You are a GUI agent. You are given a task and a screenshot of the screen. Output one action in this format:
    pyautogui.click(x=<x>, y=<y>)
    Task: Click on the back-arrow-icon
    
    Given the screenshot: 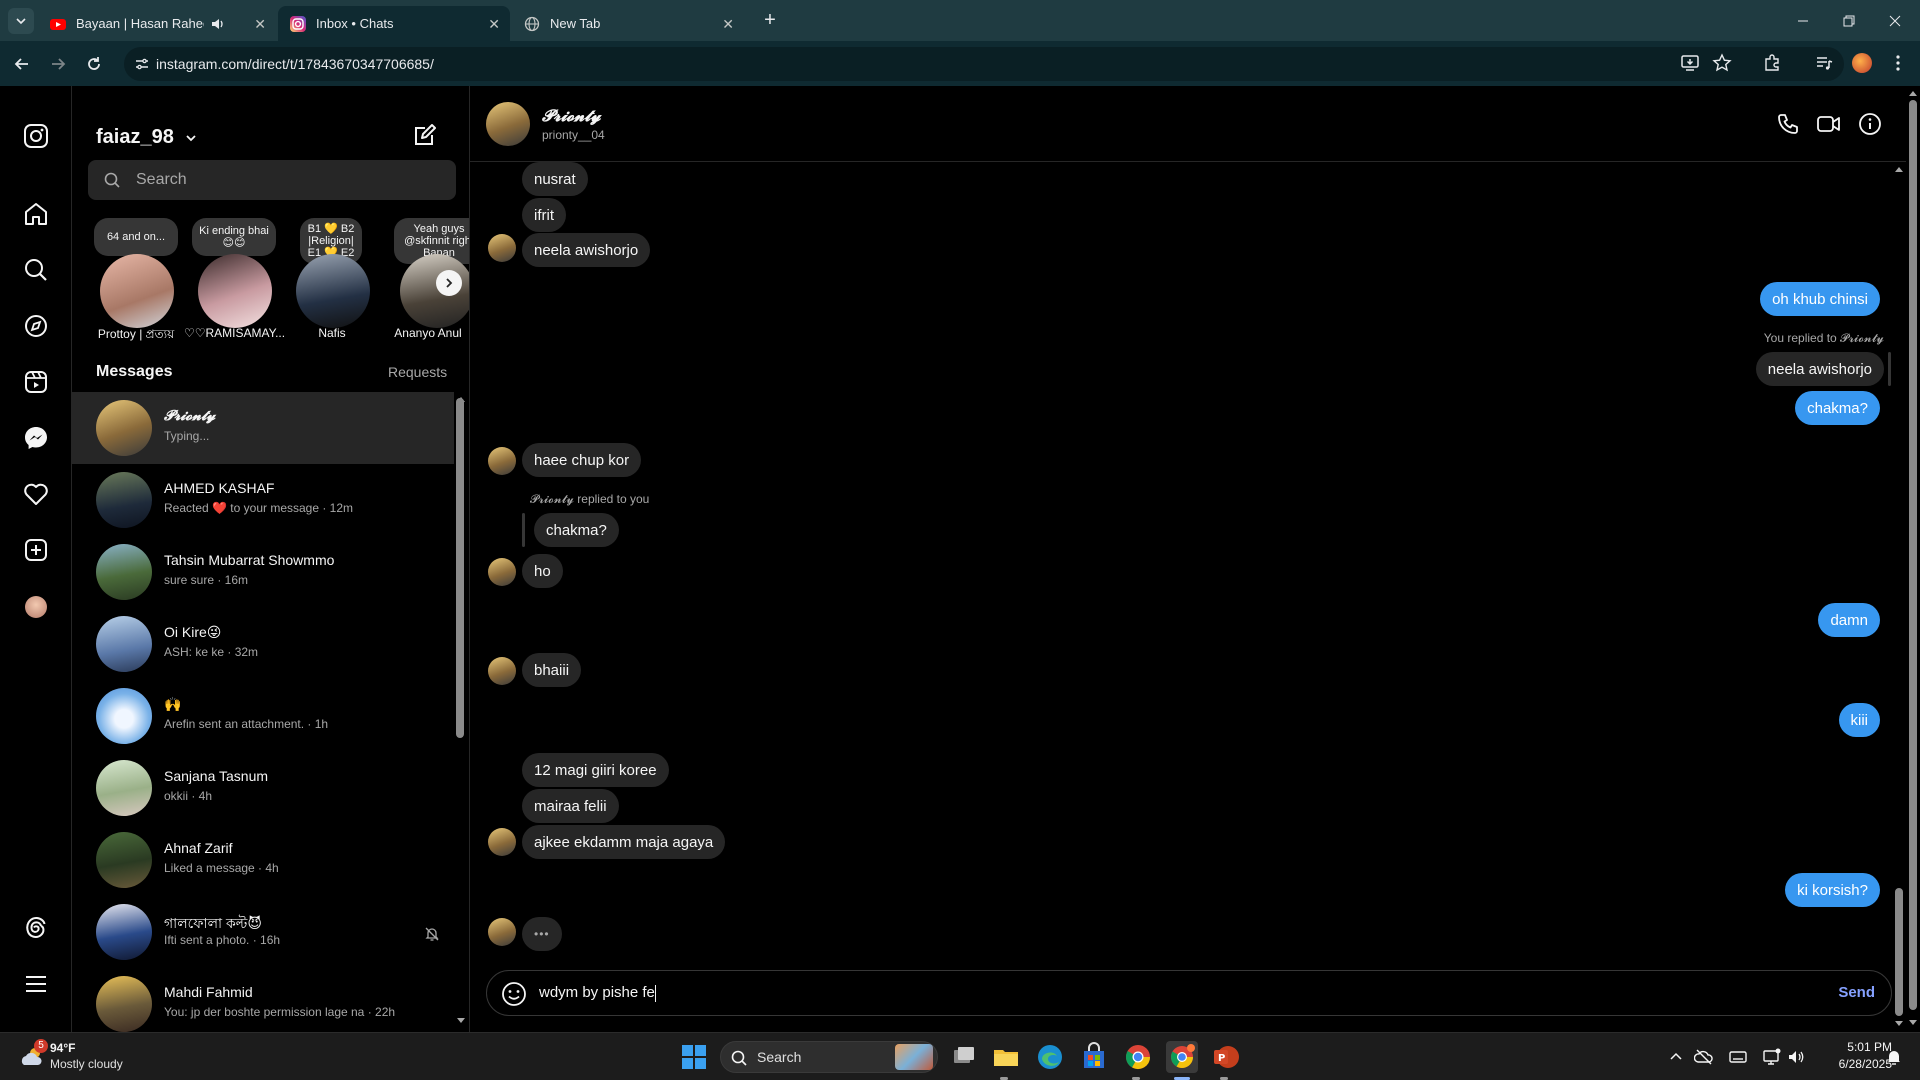 What is the action you would take?
    pyautogui.click(x=22, y=64)
    